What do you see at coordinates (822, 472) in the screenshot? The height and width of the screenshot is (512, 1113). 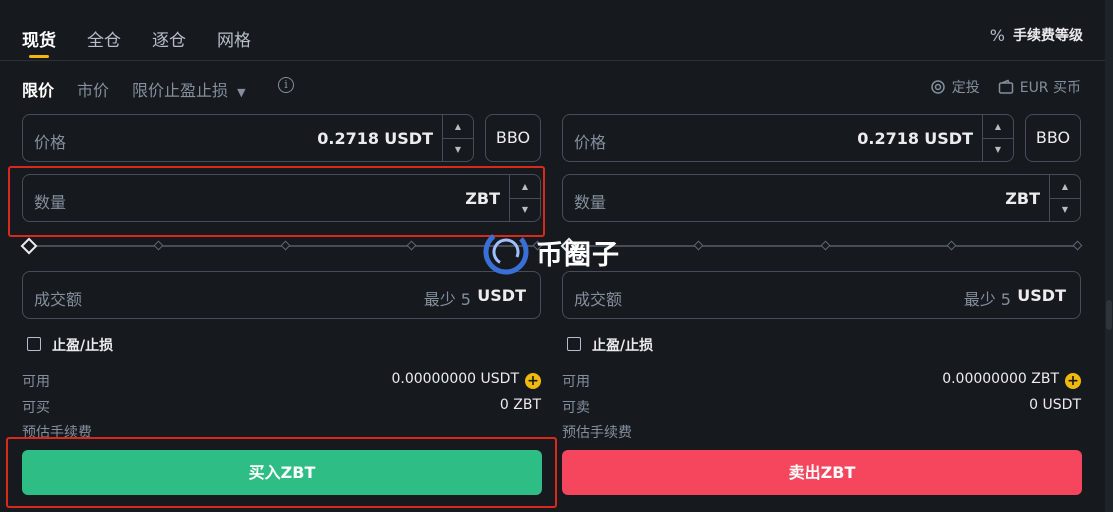 I see `sell-button: 卖出ZBT` at bounding box center [822, 472].